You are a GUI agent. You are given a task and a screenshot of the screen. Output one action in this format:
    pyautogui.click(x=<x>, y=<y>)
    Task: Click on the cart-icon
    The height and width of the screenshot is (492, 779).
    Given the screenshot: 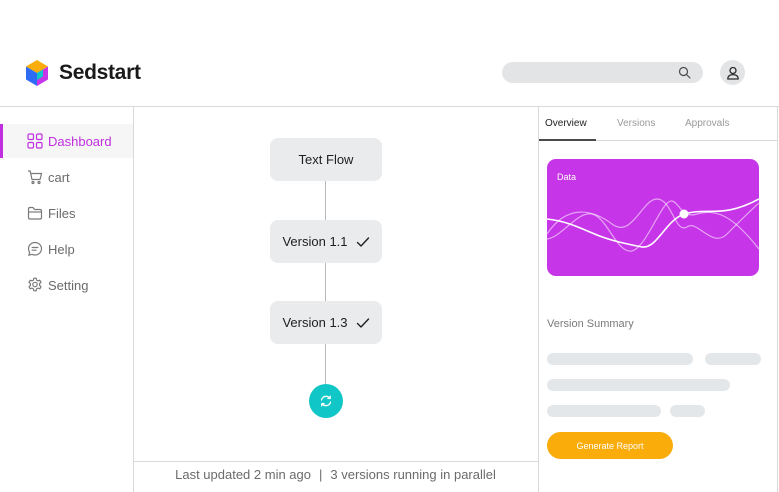 What is the action you would take?
    pyautogui.click(x=35, y=177)
    